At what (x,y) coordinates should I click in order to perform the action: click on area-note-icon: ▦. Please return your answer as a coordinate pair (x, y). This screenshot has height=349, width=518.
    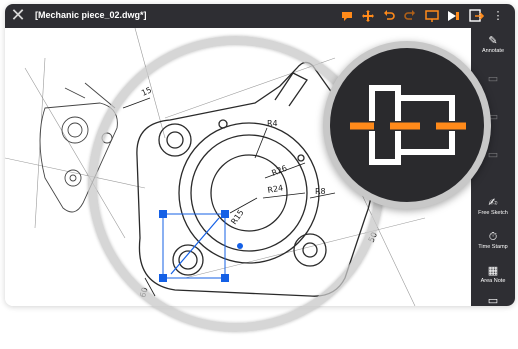
    Looking at the image, I should click on (493, 270).